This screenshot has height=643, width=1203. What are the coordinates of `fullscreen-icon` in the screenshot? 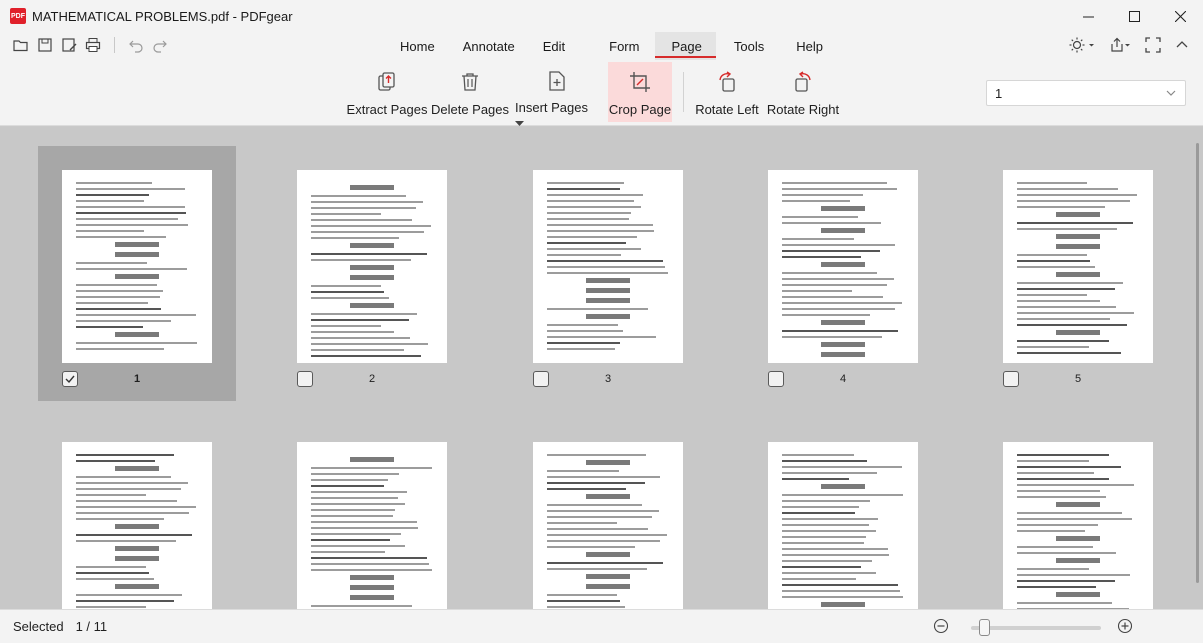 It's located at (1153, 45).